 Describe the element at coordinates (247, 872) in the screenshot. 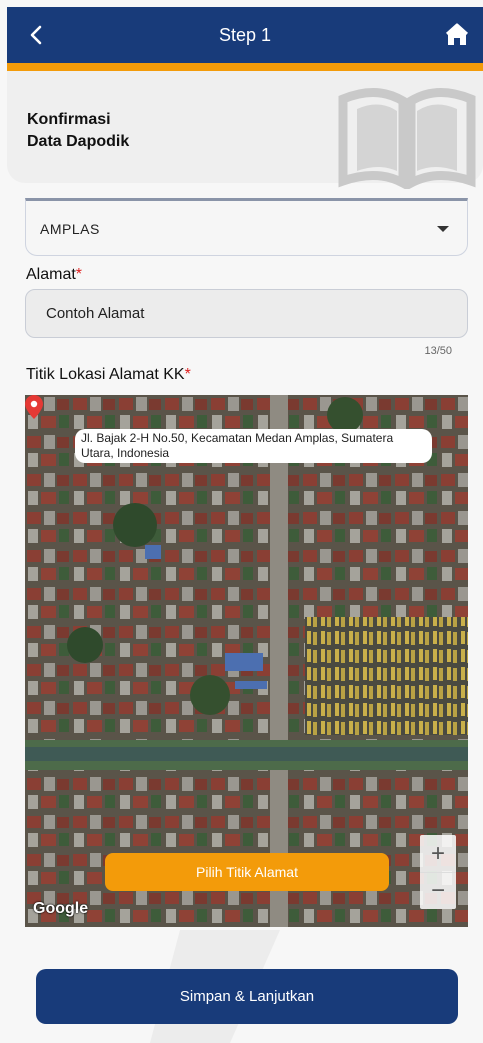

I see `pick-location-button: Pilih Titik Alamat` at that location.